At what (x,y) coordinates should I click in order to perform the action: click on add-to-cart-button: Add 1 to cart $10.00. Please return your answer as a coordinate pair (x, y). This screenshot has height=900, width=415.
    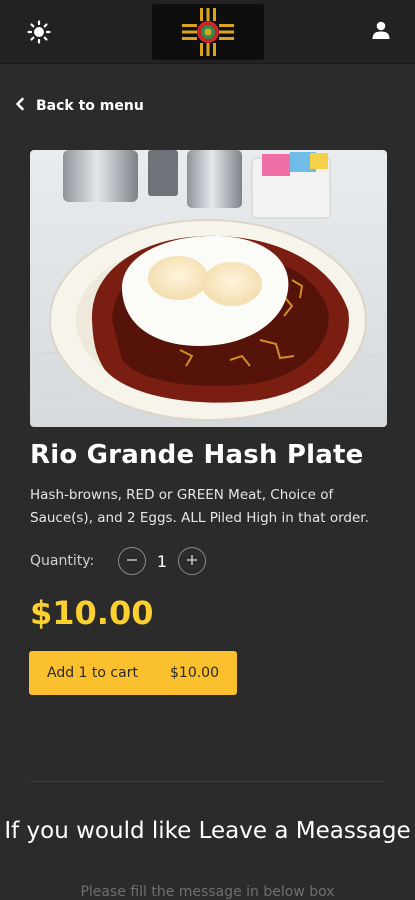
    Looking at the image, I should click on (133, 673).